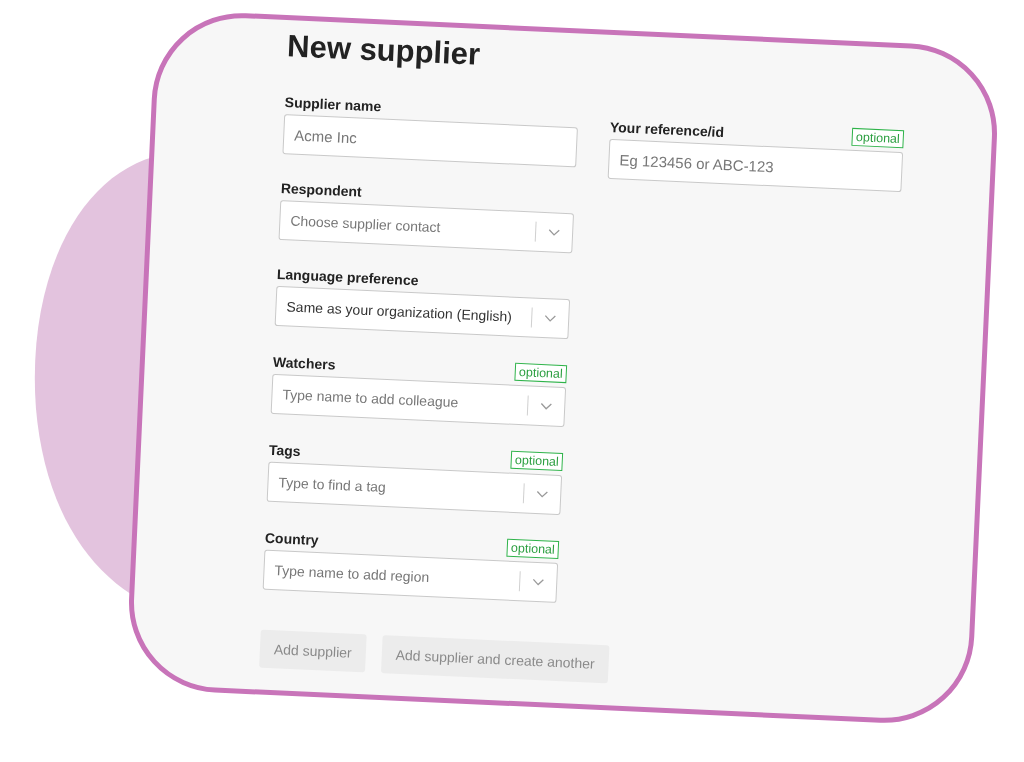 Image resolution: width=1024 pixels, height=762 pixels. Describe the element at coordinates (304, 363) in the screenshot. I see `field-label: Watchers` at that location.